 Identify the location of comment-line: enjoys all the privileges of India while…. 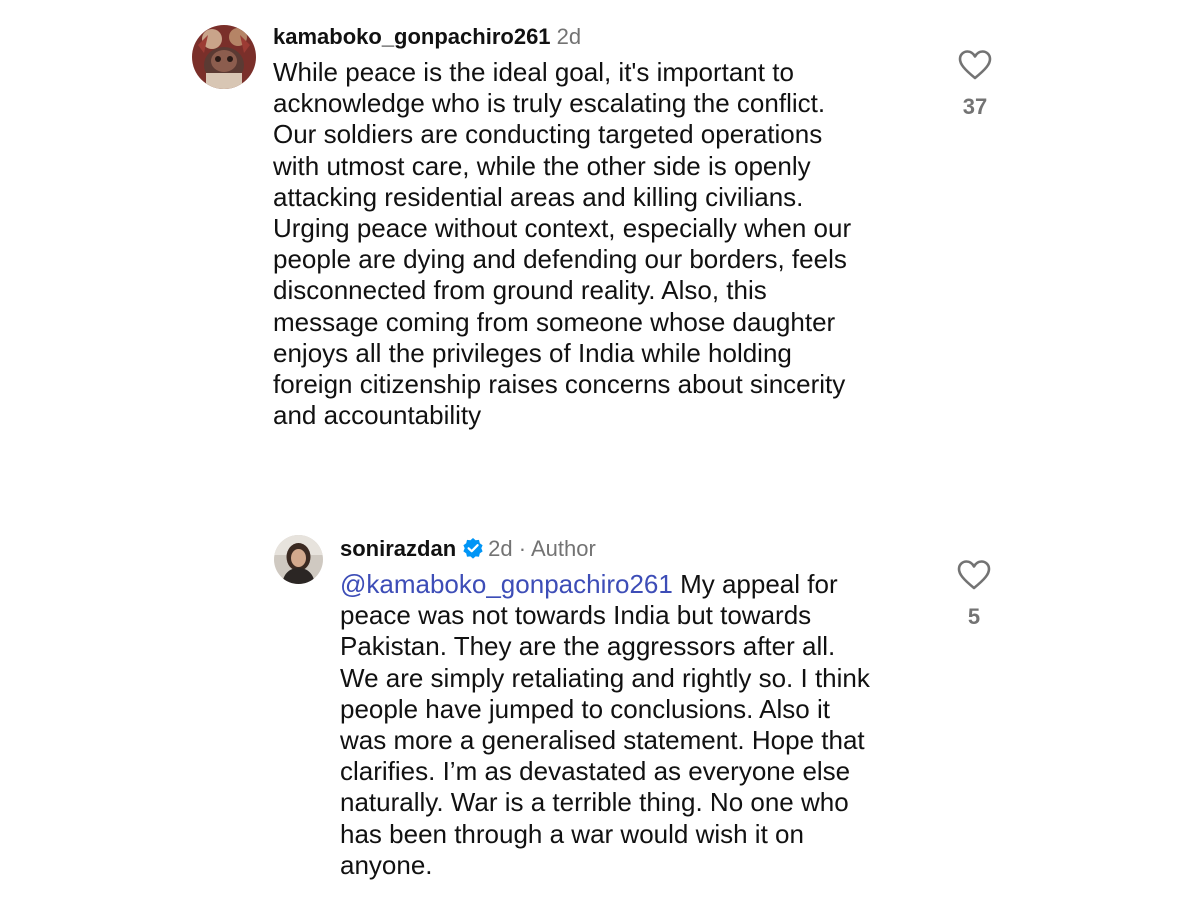
(532, 352).